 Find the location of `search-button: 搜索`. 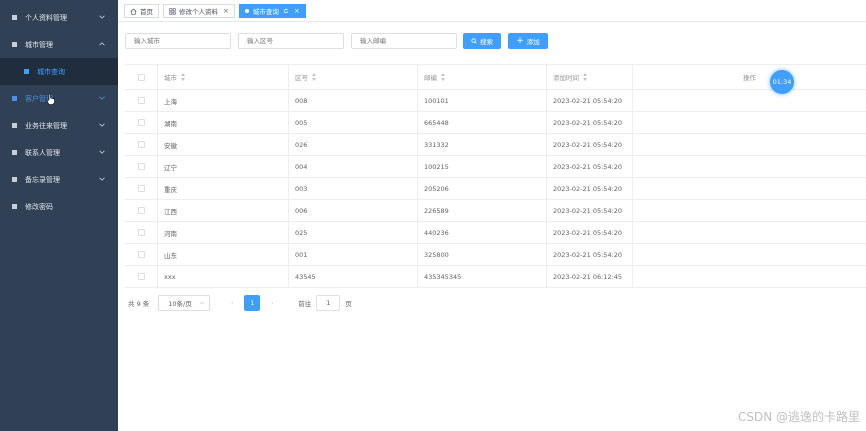

search-button: 搜索 is located at coordinates (482, 41).